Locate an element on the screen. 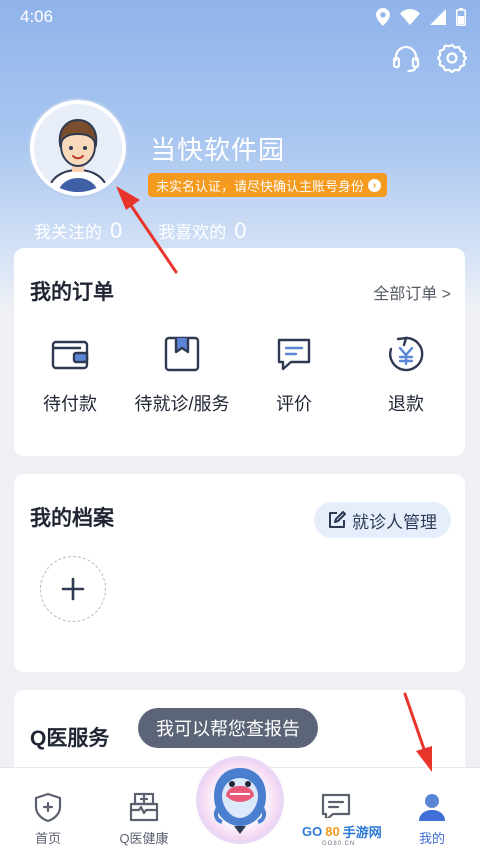  watermark-part: GO is located at coordinates (312, 831).